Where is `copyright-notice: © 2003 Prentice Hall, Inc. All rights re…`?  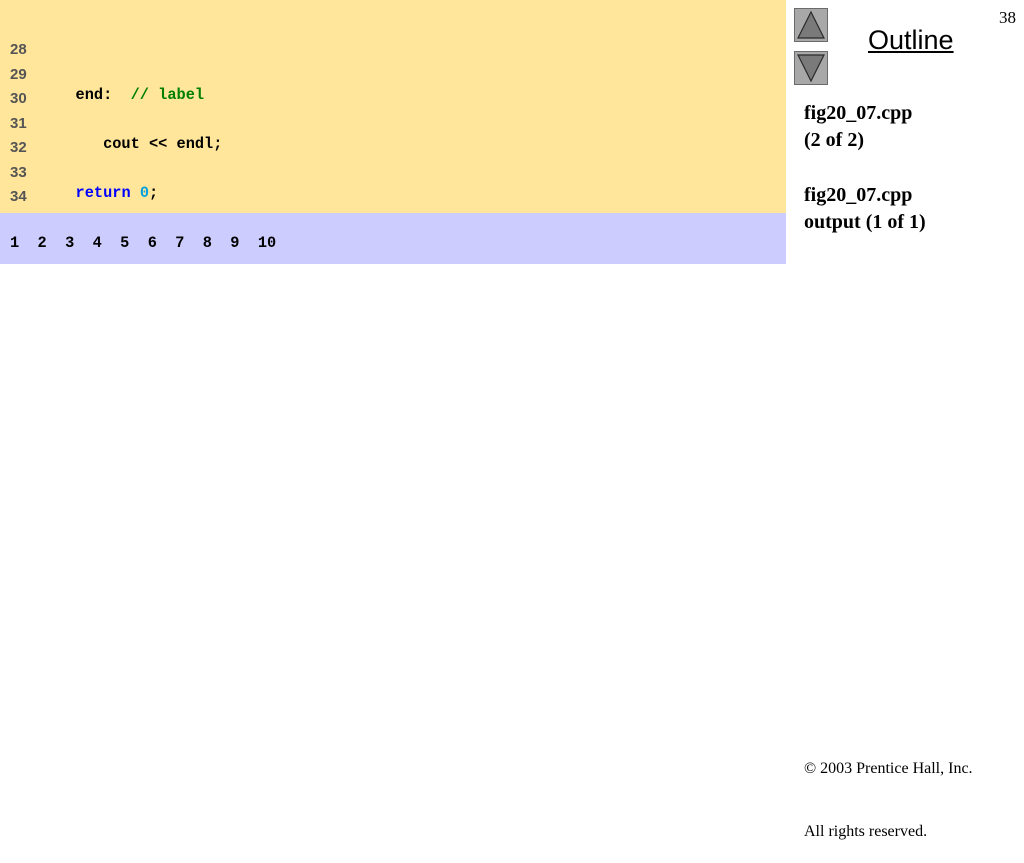
copyright-notice: © 2003 Prentice Hall, Inc. All rights re… is located at coordinates (888, 789).